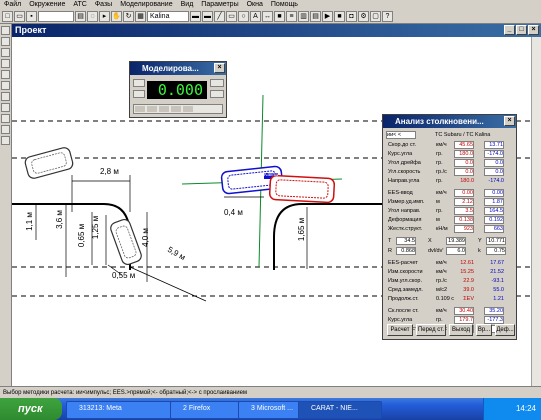  Describe the element at coordinates (219, 16) in the screenshot. I see `line-icon: ╱` at that location.